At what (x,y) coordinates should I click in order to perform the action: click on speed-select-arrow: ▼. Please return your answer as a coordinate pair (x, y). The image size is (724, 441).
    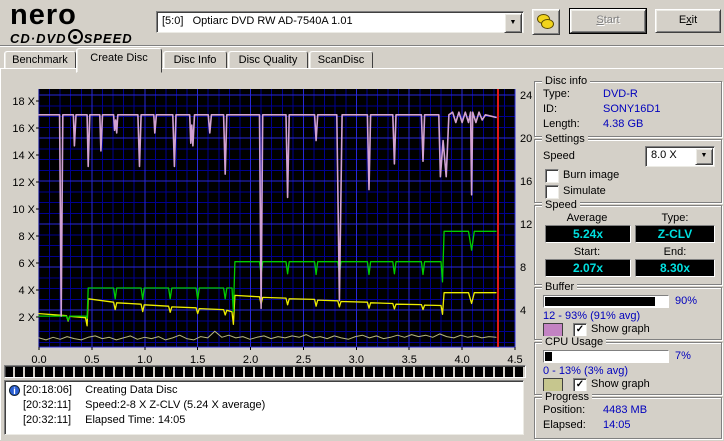
    Looking at the image, I should click on (704, 156).